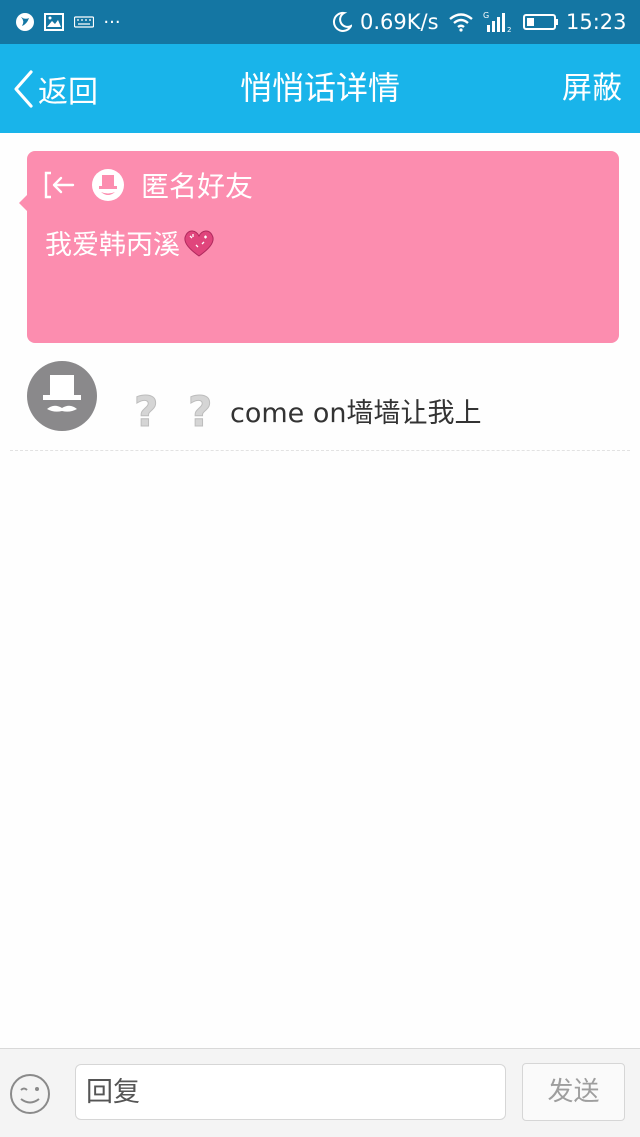  What do you see at coordinates (60, 185) in the screenshot?
I see `exit-arrow-icon` at bounding box center [60, 185].